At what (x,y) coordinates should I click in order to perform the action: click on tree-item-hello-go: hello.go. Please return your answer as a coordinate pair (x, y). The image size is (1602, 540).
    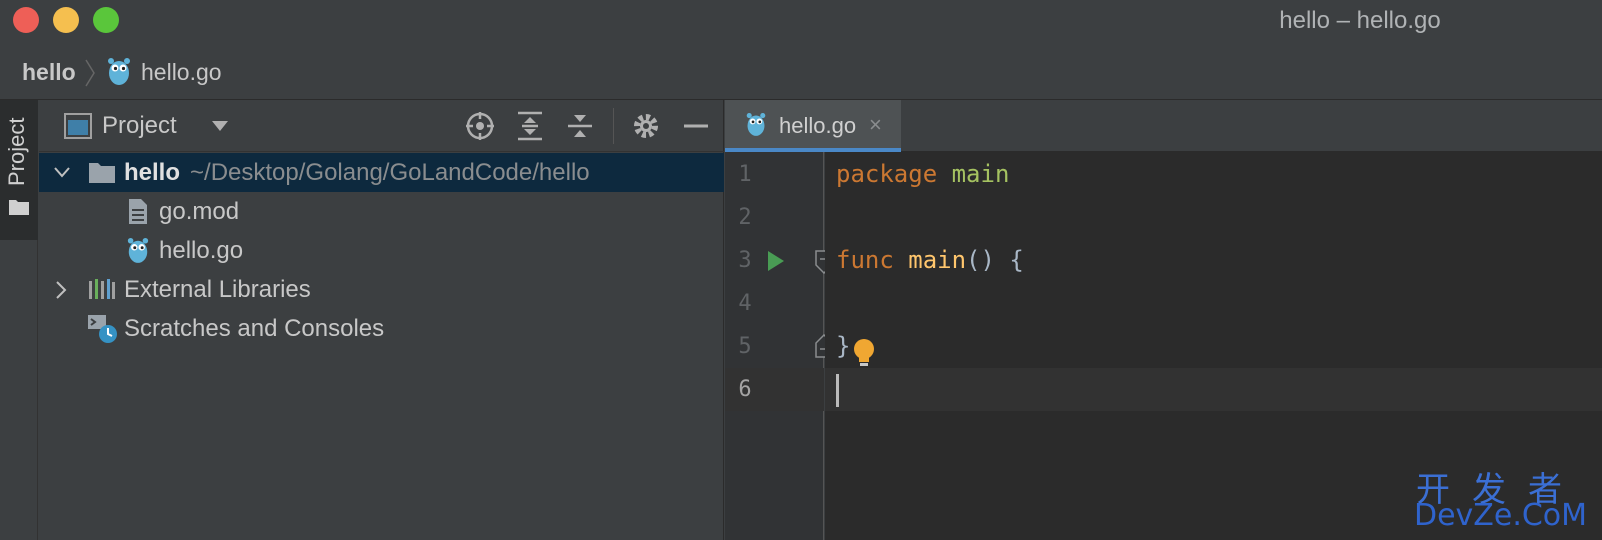
    Looking at the image, I should click on (381, 250).